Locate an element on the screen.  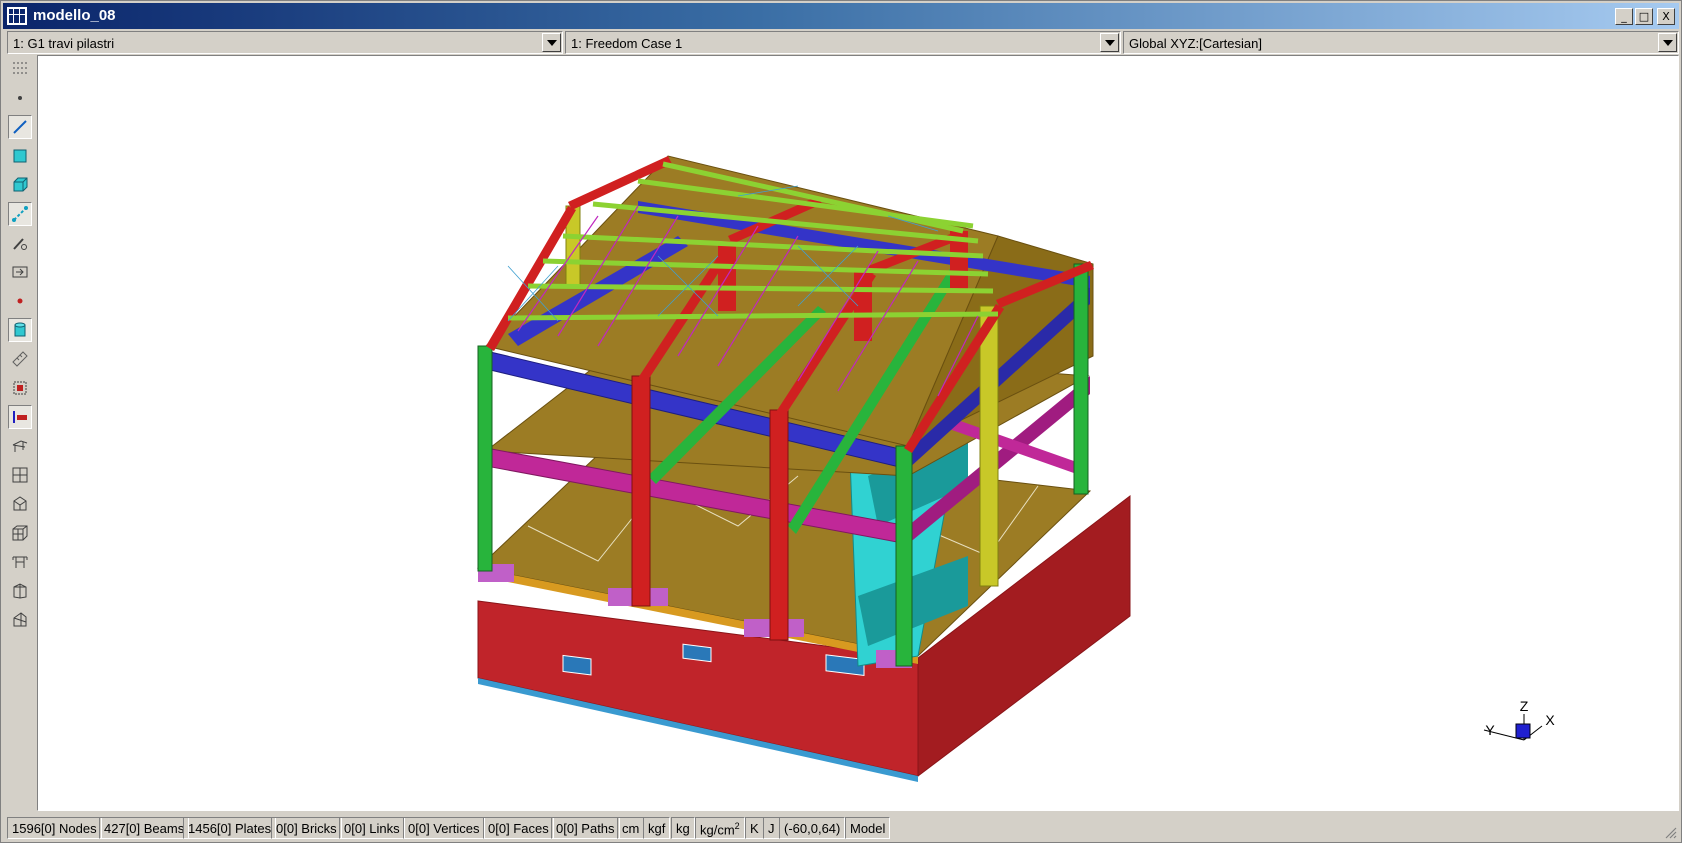
app-grid-icon is located at coordinates (17, 16).